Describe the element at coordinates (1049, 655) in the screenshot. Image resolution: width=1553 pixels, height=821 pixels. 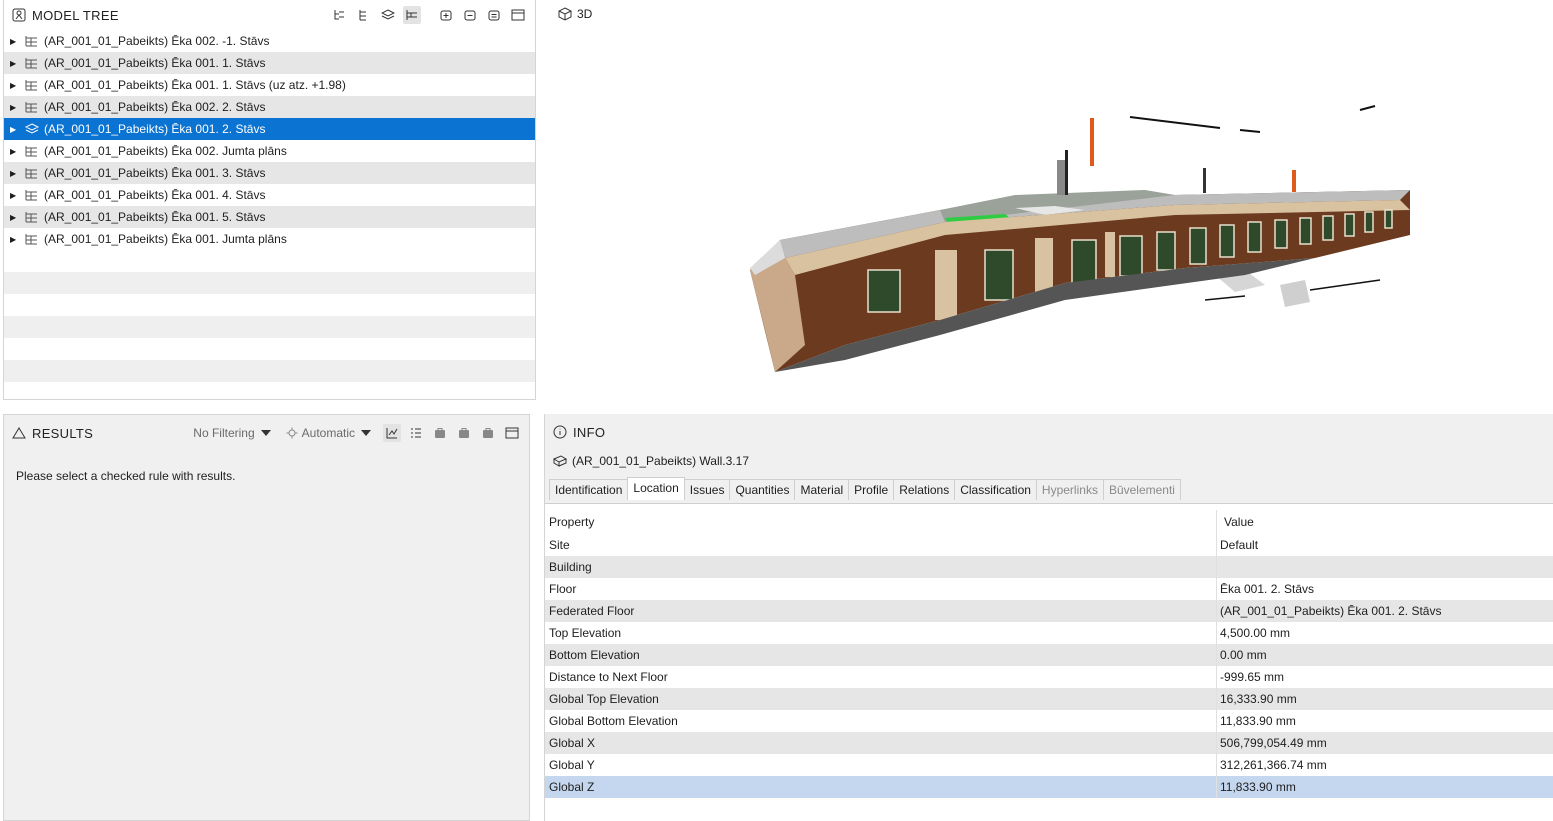
I see `table-row: Bottom Elevation 0.00 mm` at that location.